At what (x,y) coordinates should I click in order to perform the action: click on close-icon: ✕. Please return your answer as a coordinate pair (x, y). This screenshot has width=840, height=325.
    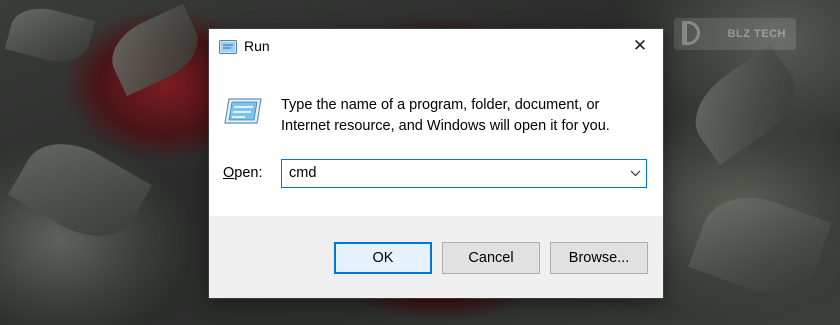
    Looking at the image, I should click on (640, 45).